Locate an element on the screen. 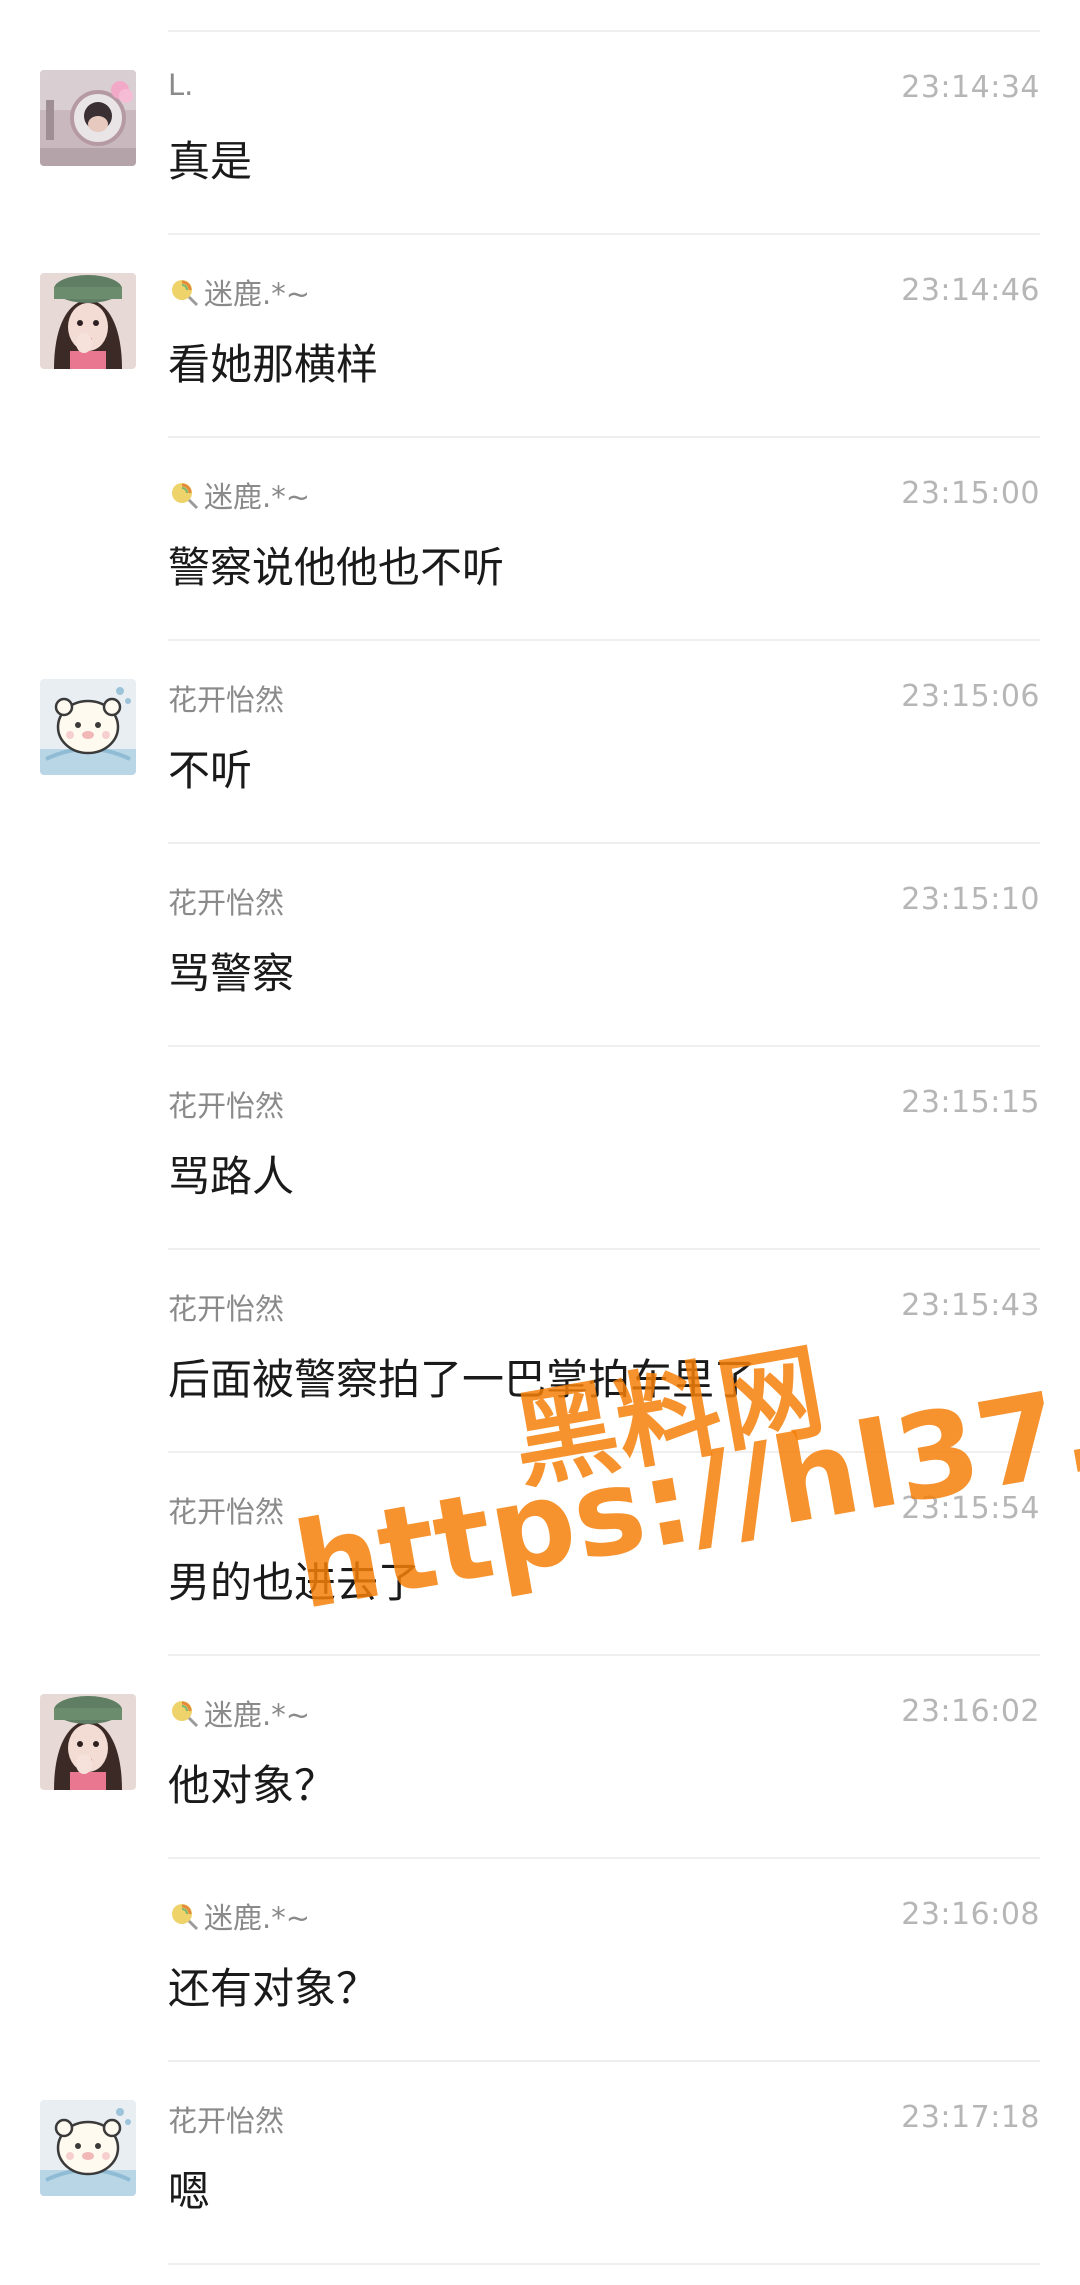  message-time: 23:16:02 is located at coordinates (970, 1711).